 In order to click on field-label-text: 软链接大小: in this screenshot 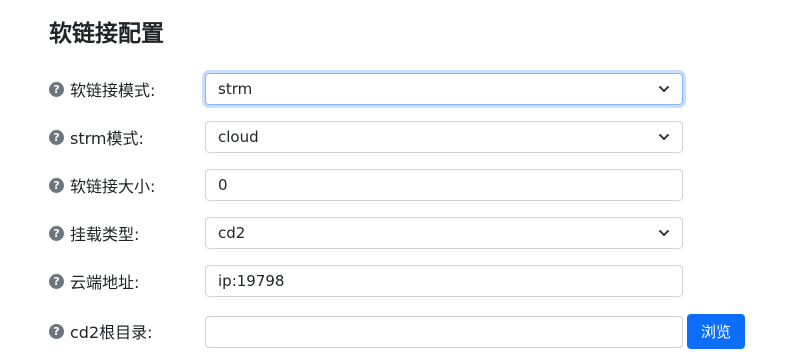, I will do `click(113, 186)`.